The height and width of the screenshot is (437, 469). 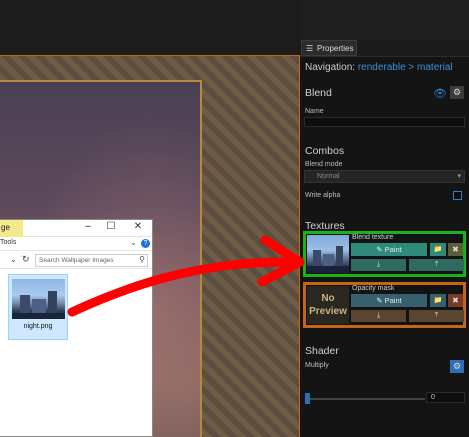 What do you see at coordinates (373, 237) in the screenshot?
I see `blend-texture-label: Blend texture` at bounding box center [373, 237].